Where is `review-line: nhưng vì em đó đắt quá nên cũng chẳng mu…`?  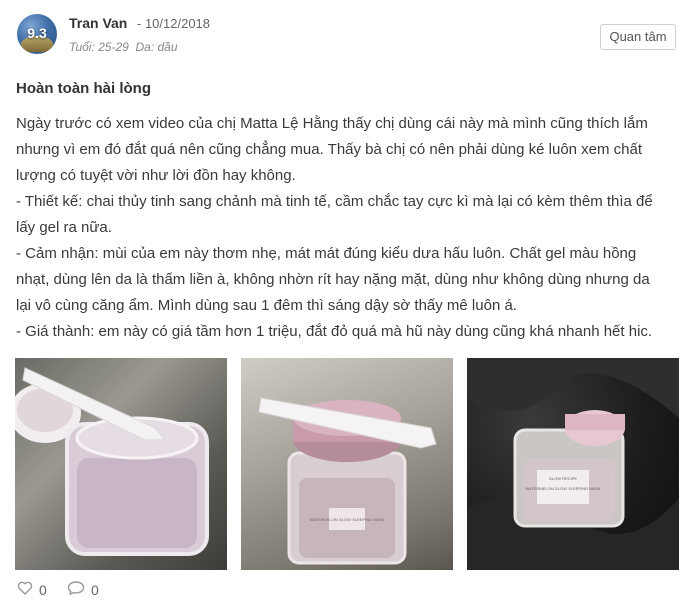
review-line: nhưng vì em đó đắt quá nên cũng chẳng mu… is located at coordinates (329, 149).